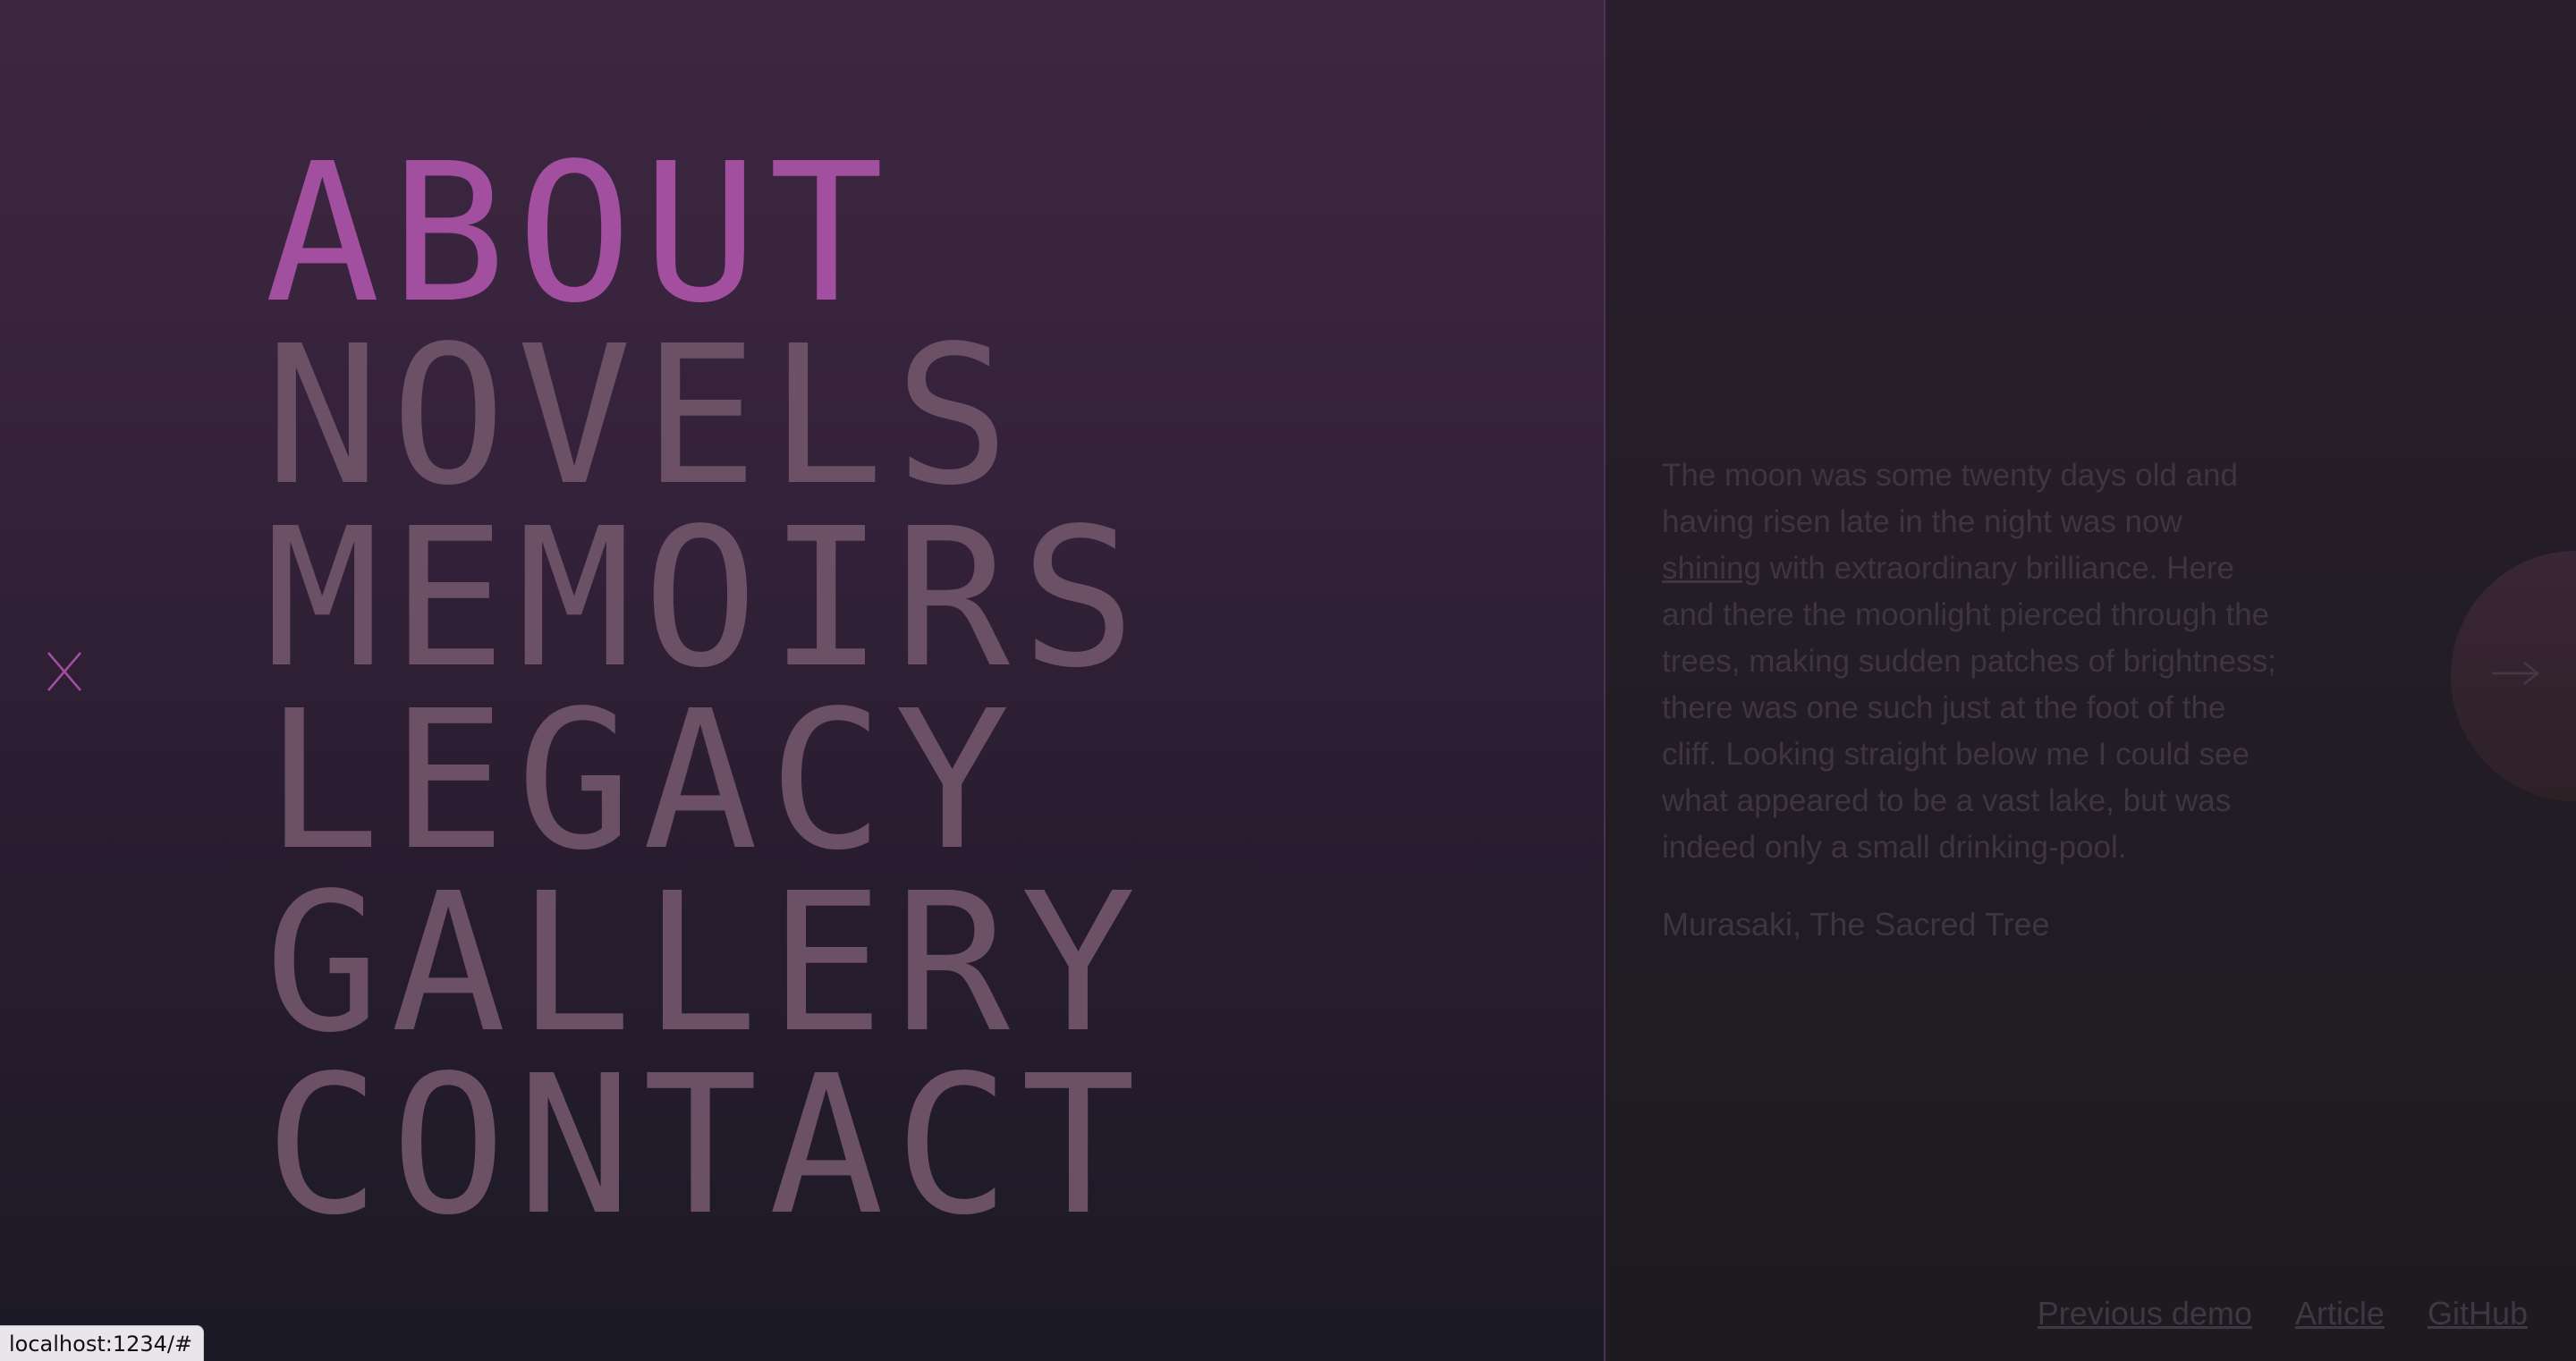  I want to click on menu-item-contact: CONTACT, so click(706, 1146).